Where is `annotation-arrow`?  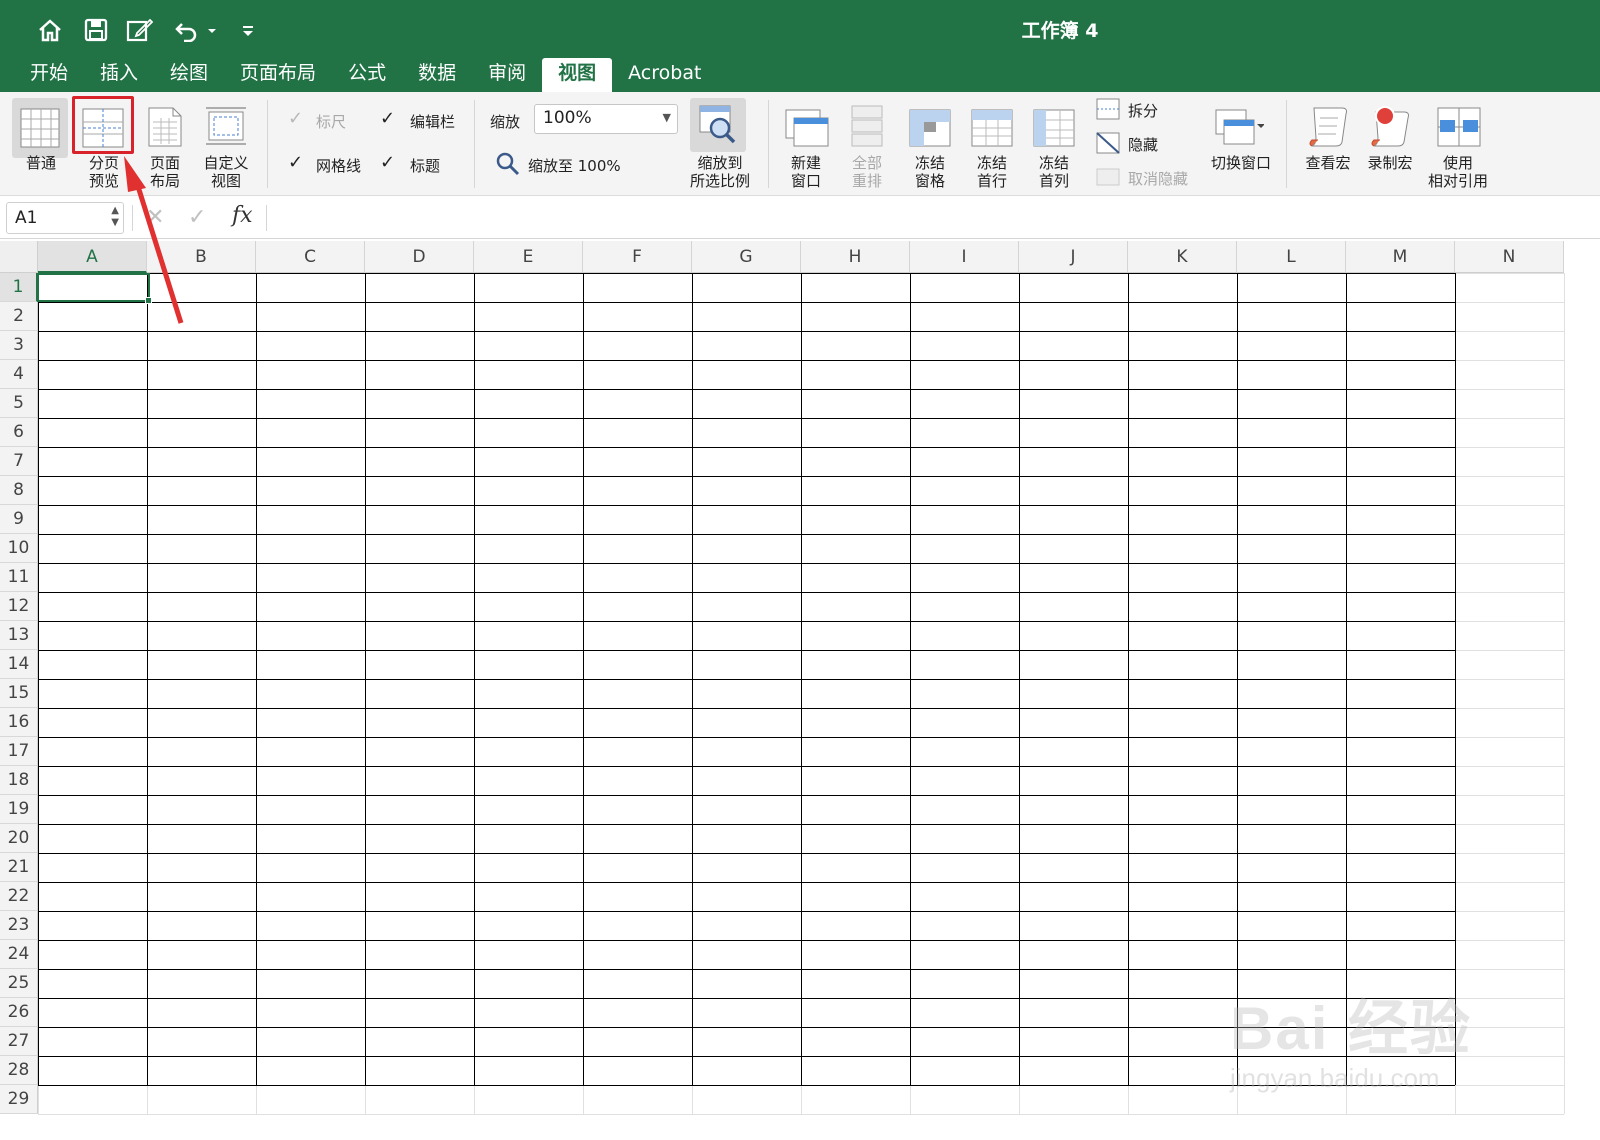 annotation-arrow is located at coordinates (154, 240).